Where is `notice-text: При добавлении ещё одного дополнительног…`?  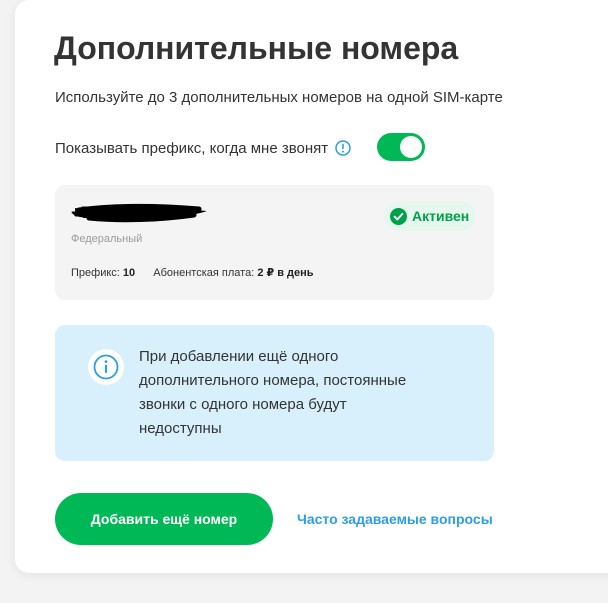 notice-text: При добавлении ещё одного дополнительног… is located at coordinates (273, 392).